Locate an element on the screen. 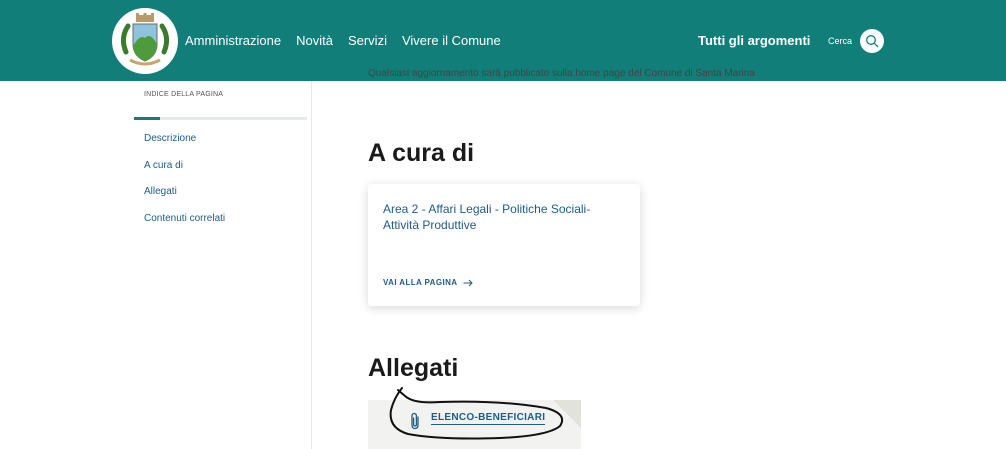  toc-title: INDICE DELLA PAGINA is located at coordinates (184, 94).